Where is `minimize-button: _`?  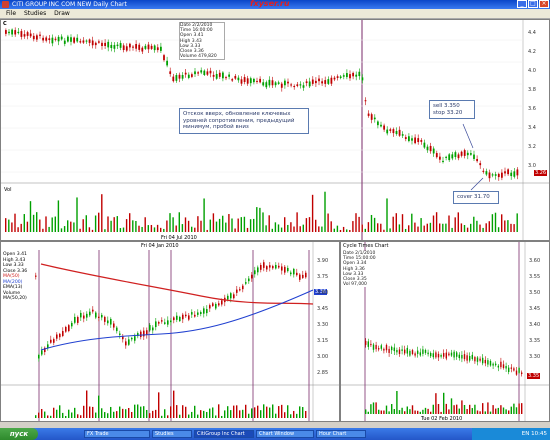 minimize-button: _ is located at coordinates (522, 4).